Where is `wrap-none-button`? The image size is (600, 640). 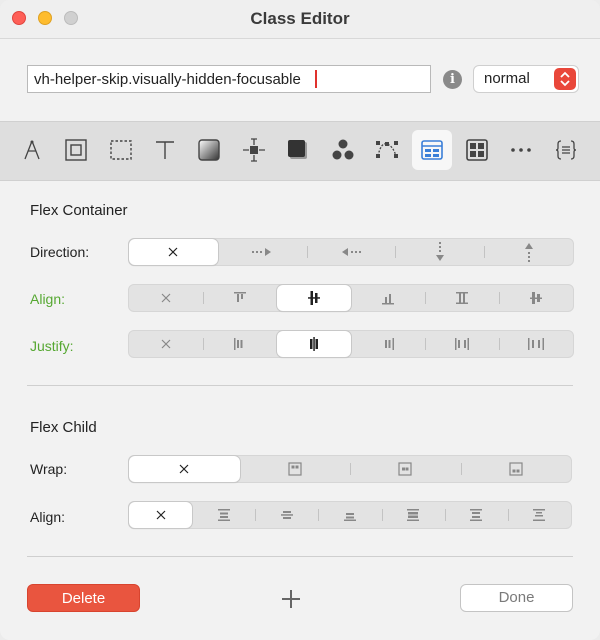 wrap-none-button is located at coordinates (184, 469).